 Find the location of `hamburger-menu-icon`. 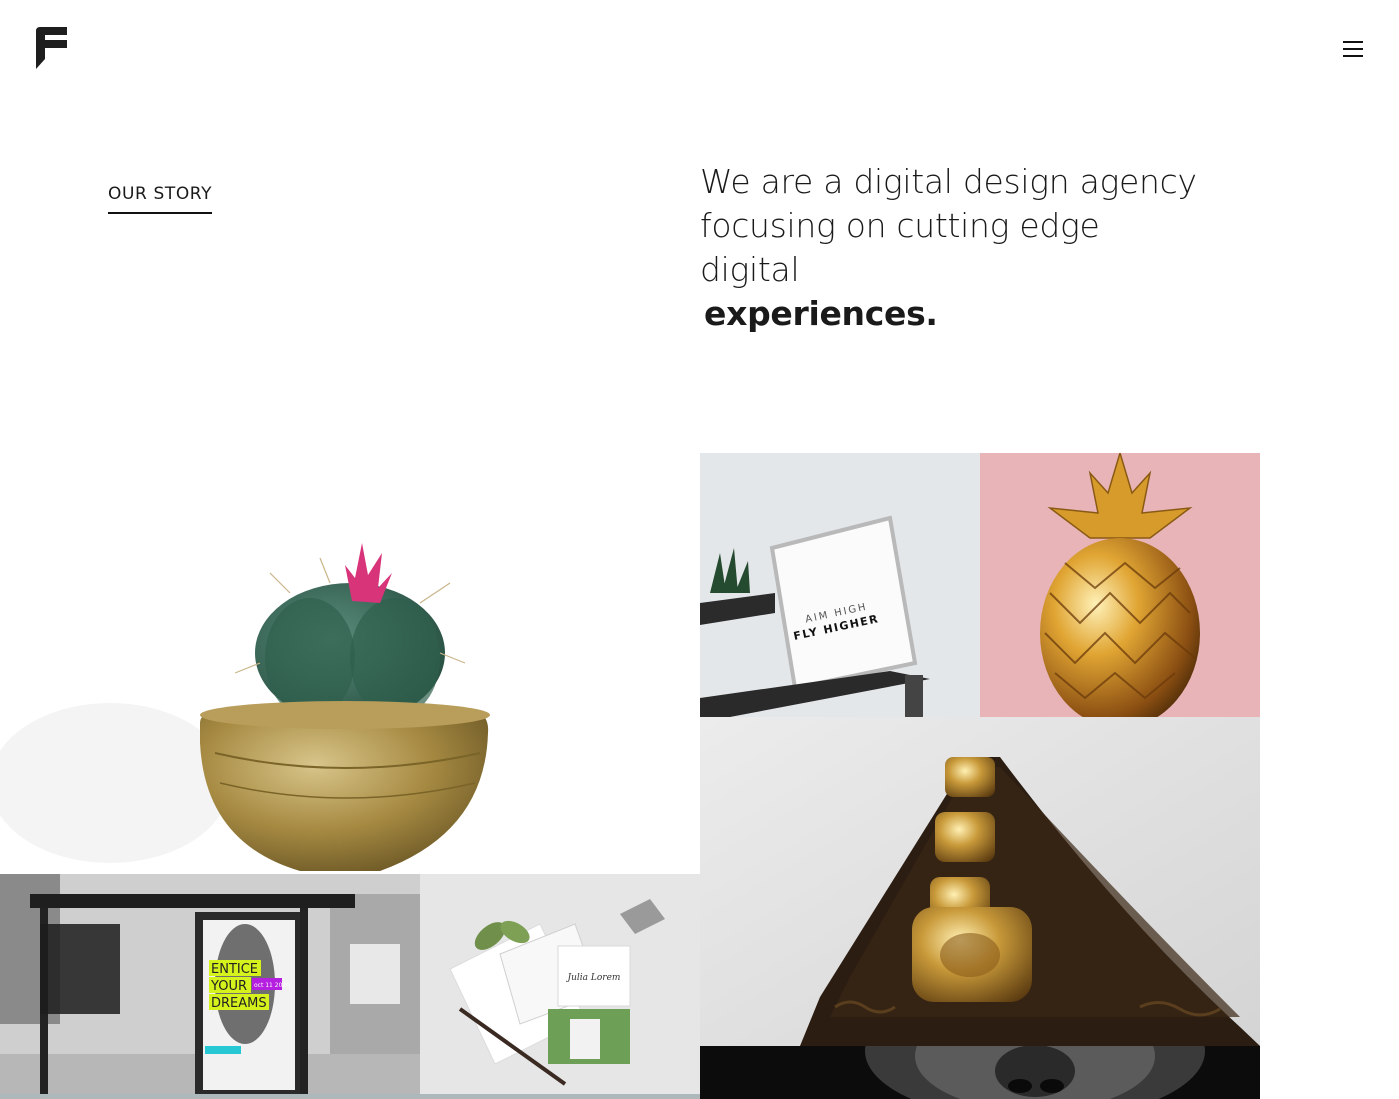

hamburger-menu-icon is located at coordinates (1353, 49).